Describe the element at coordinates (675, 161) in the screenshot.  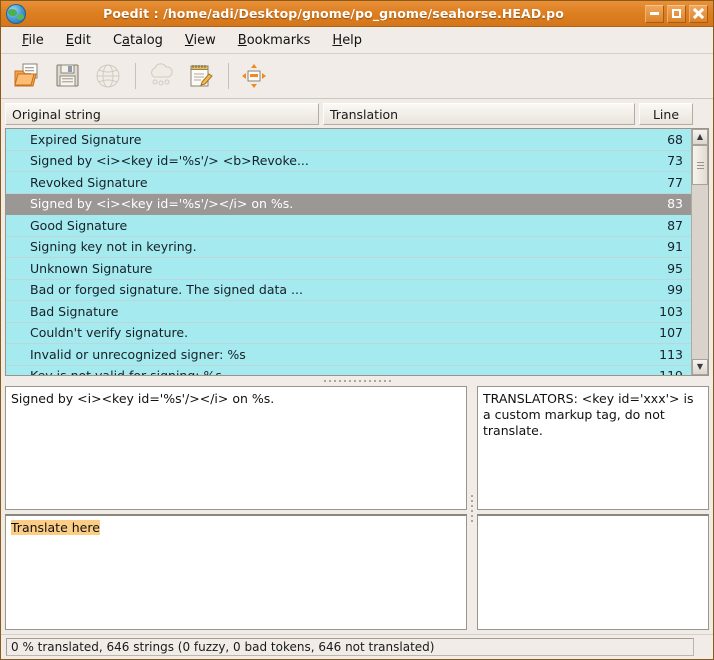
I see `row-line-number: 73` at that location.